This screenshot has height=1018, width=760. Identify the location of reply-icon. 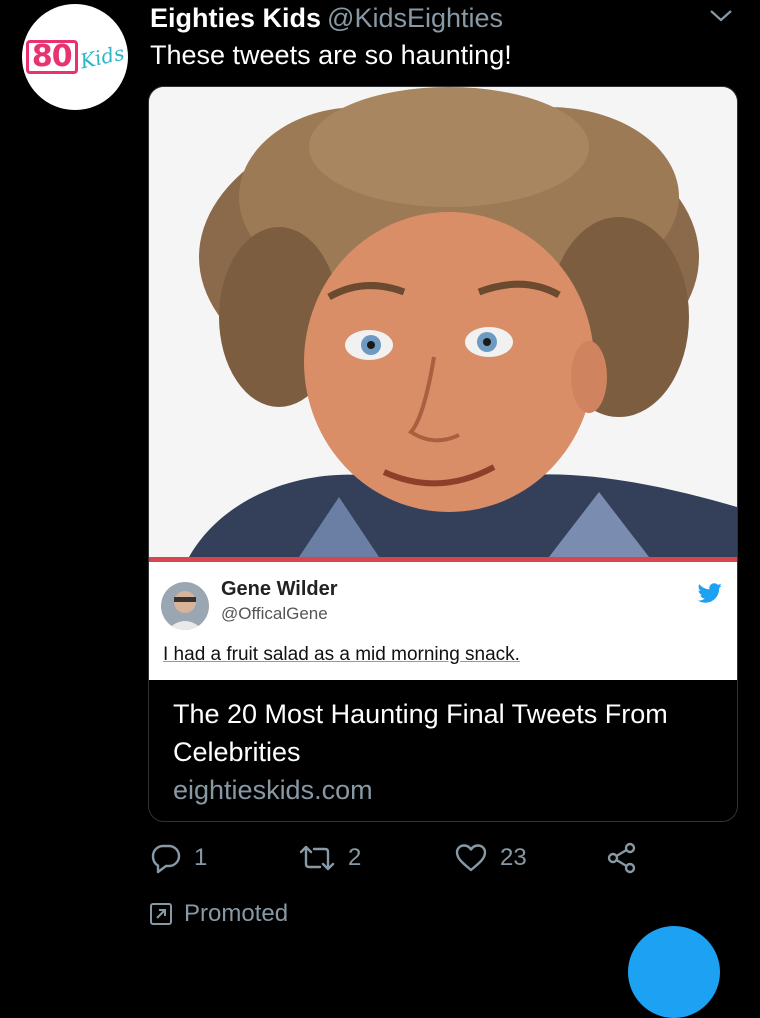
(166, 858).